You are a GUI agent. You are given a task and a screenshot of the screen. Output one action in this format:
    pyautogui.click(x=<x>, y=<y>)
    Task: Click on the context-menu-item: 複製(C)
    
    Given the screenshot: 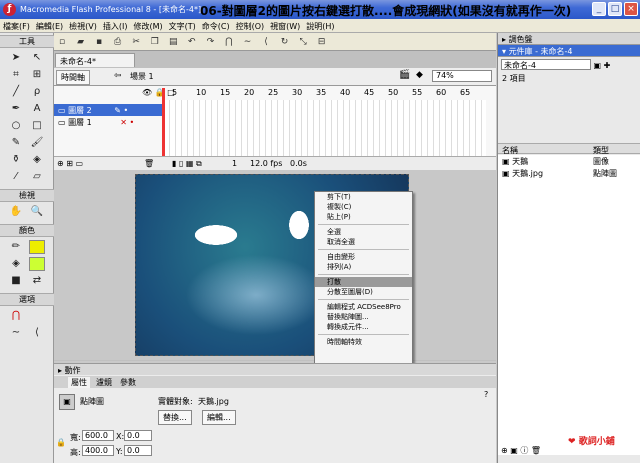 What is the action you would take?
    pyautogui.click(x=363, y=207)
    